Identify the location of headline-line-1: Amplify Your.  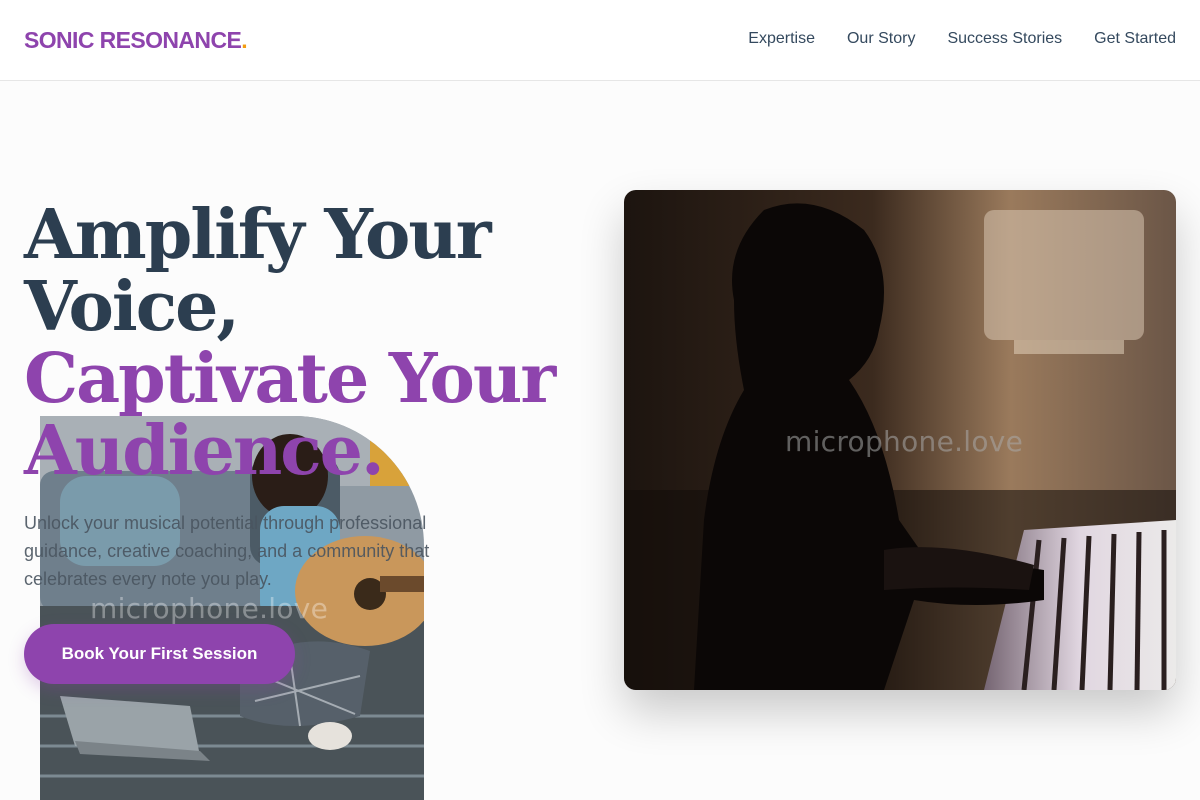
(258, 235).